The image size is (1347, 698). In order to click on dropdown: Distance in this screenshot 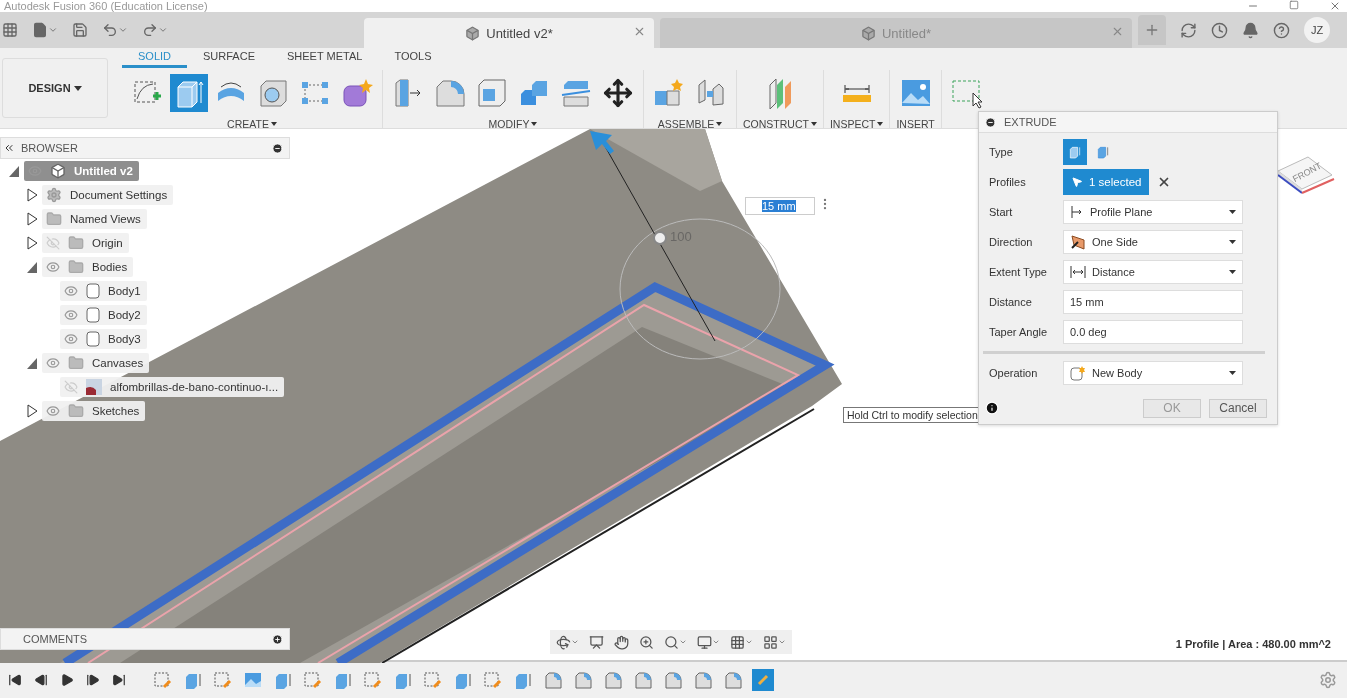, I will do `click(1153, 272)`.